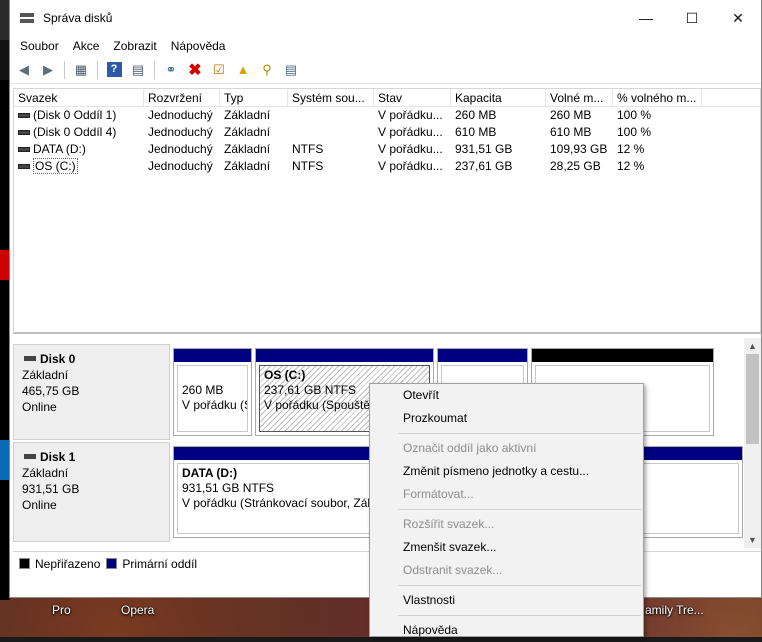 The height and width of the screenshot is (642, 762). What do you see at coordinates (476, 115) in the screenshot?
I see `cell-capacity: 260 MB` at bounding box center [476, 115].